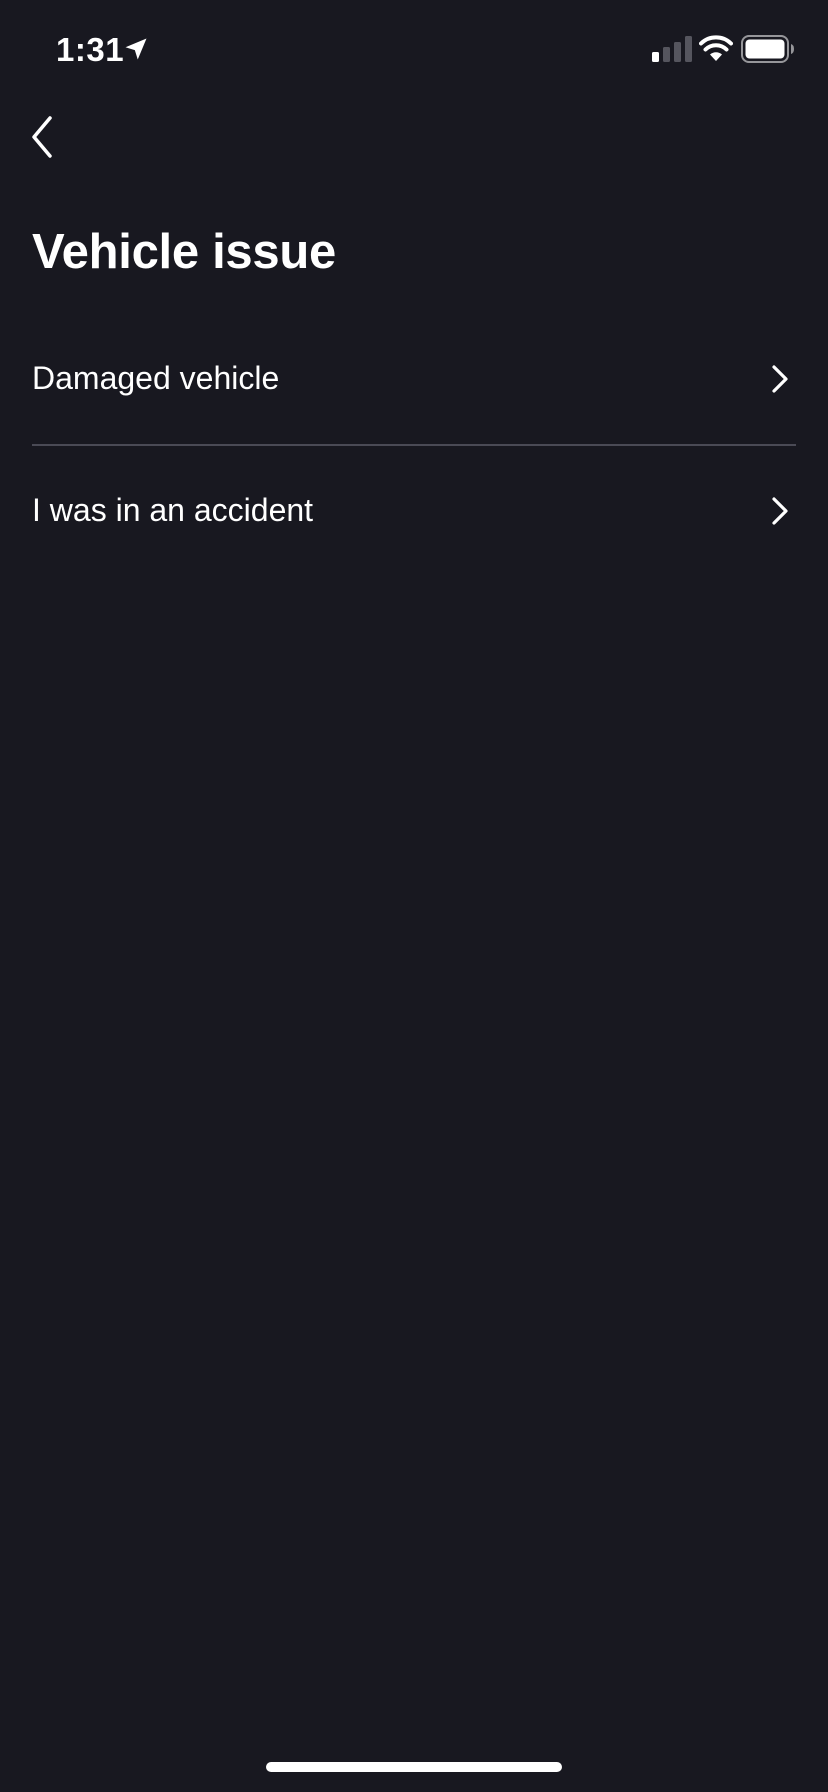 The image size is (828, 1792). Describe the element at coordinates (672, 49) in the screenshot. I see `cellular-signal-icon` at that location.